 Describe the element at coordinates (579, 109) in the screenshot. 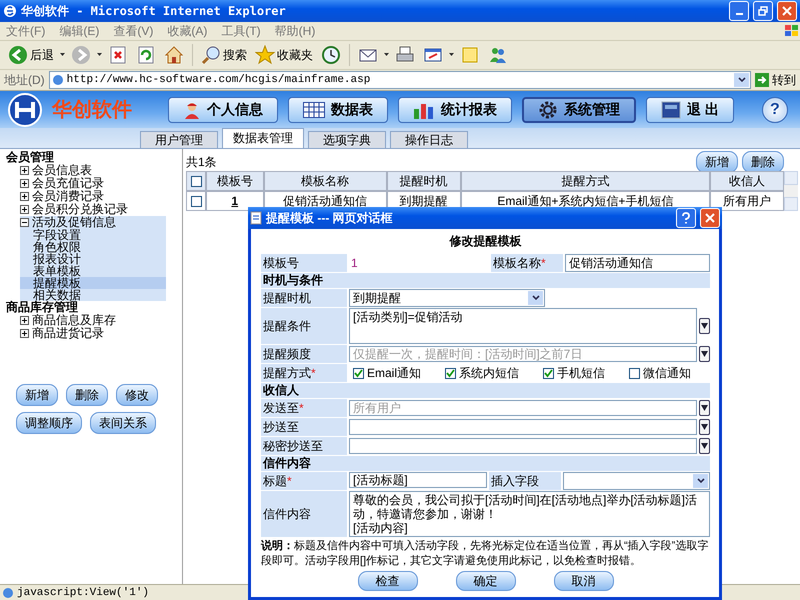

I see `nav-button: 系统管理` at that location.